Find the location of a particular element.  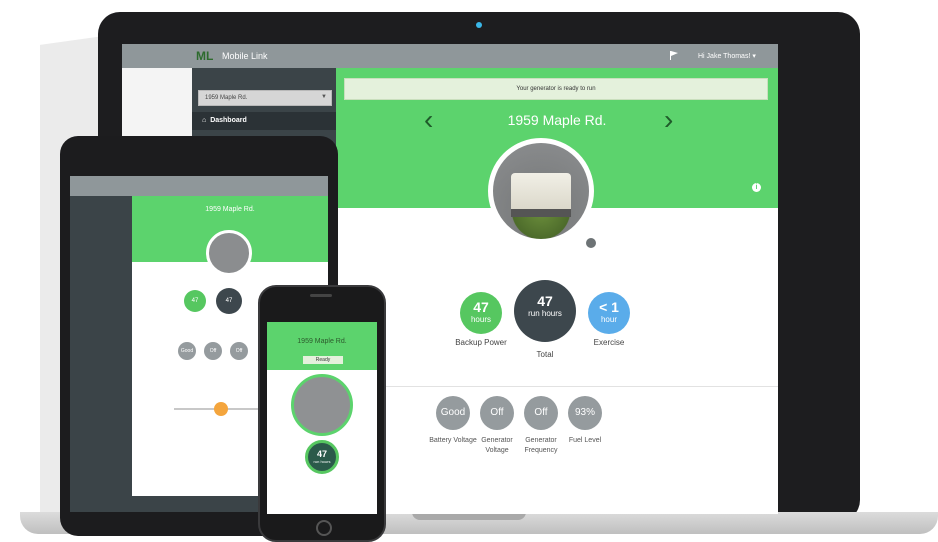

stat-label: Total is located at coordinates (545, 354).